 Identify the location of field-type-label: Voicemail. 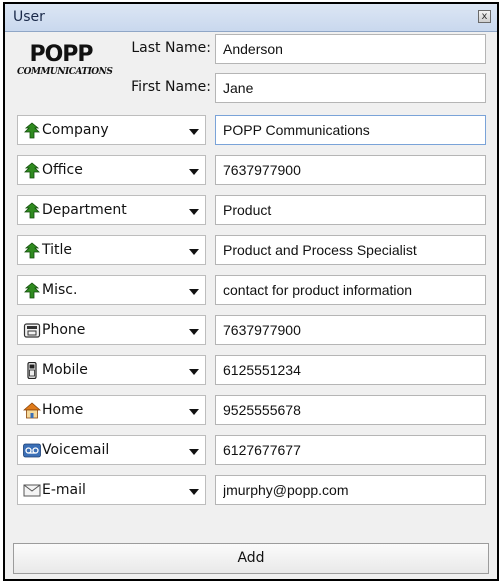
(76, 450).